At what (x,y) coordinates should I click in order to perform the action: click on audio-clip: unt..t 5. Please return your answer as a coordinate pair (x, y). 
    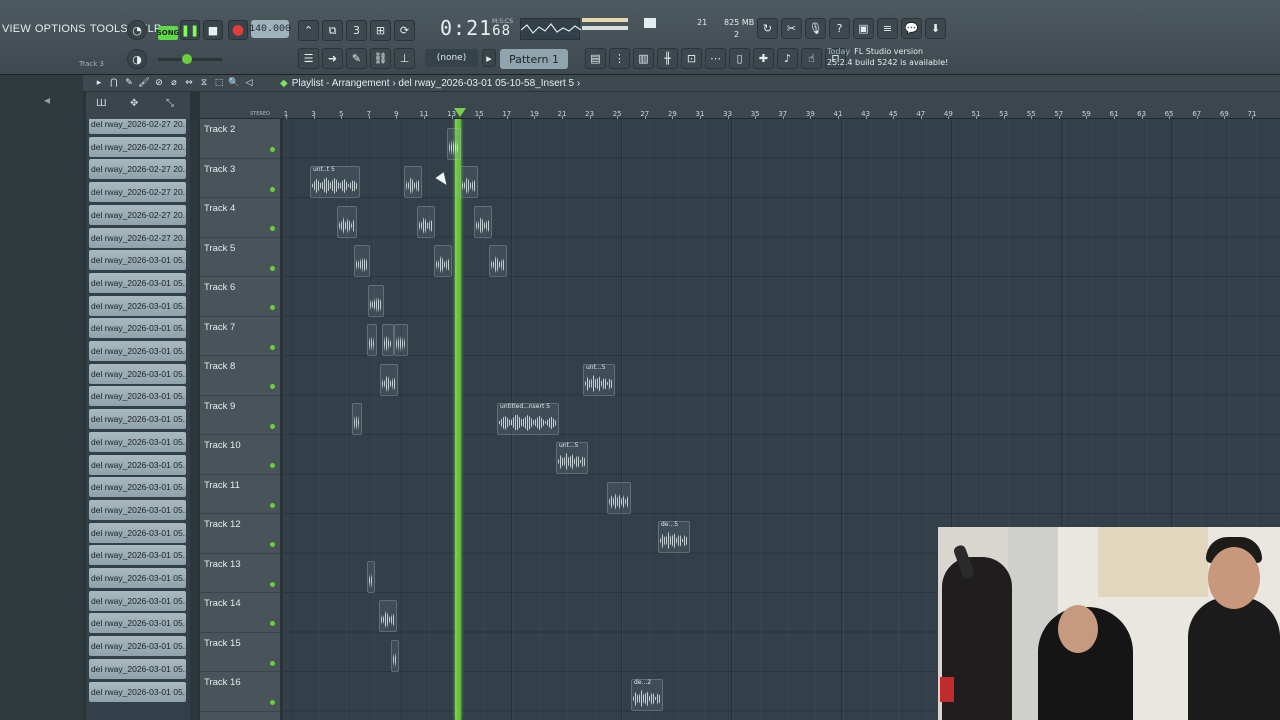
    Looking at the image, I should click on (335, 182).